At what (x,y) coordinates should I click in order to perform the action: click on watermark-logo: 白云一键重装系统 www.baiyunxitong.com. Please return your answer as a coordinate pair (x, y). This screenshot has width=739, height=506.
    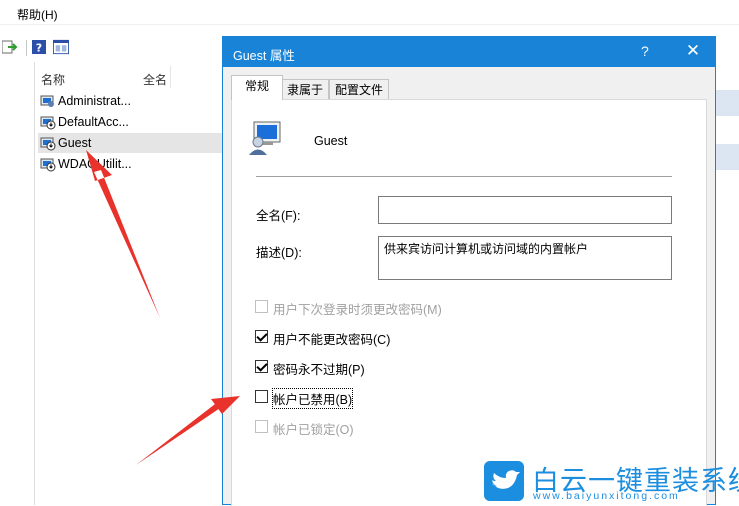
    Looking at the image, I should click on (611, 481).